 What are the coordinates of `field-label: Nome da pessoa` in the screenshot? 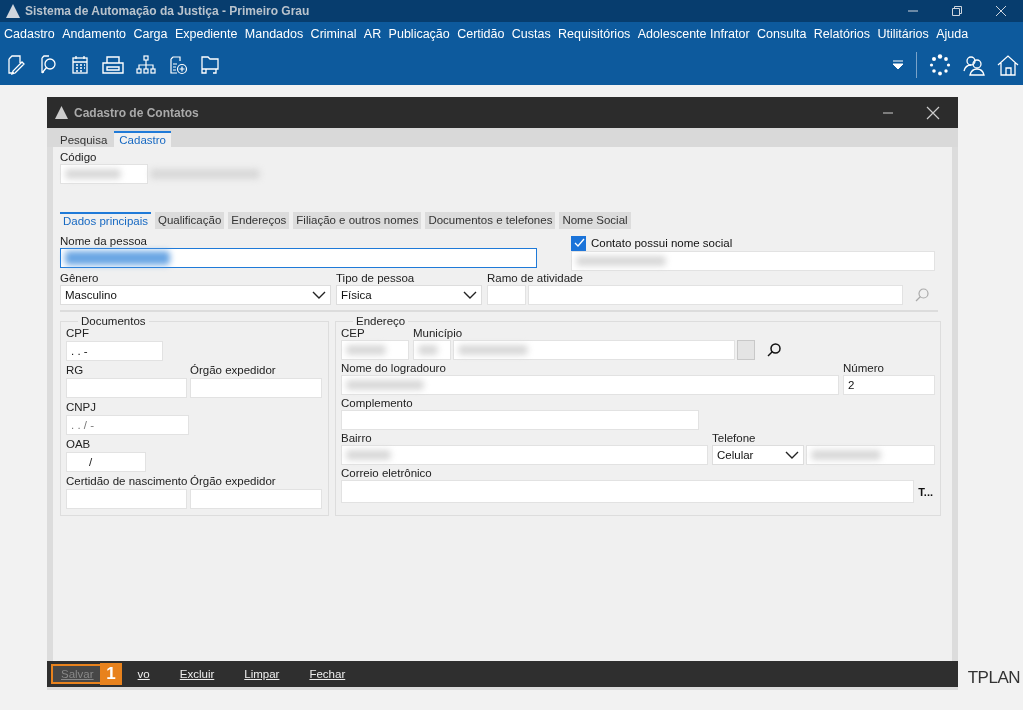 It's located at (104, 241).